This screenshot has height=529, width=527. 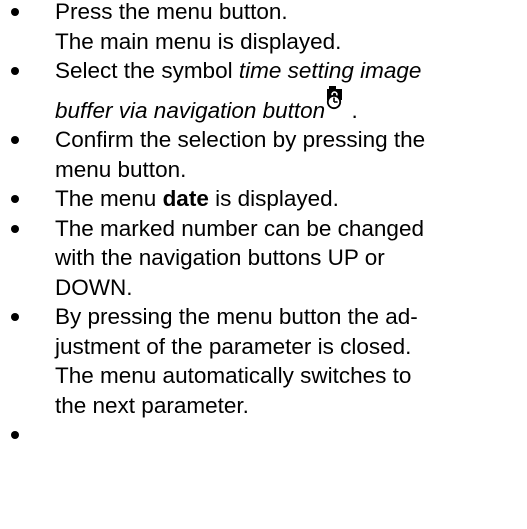 I want to click on step-text: justment of the parameter is closed., so click(x=233, y=346).